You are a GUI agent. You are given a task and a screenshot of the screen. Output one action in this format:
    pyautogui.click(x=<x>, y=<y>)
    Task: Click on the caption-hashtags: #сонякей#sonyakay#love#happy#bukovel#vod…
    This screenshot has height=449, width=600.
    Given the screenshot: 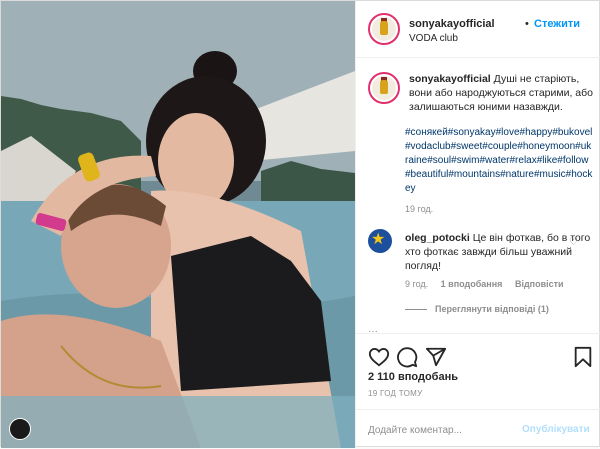 What is the action you would take?
    pyautogui.click(x=499, y=161)
    